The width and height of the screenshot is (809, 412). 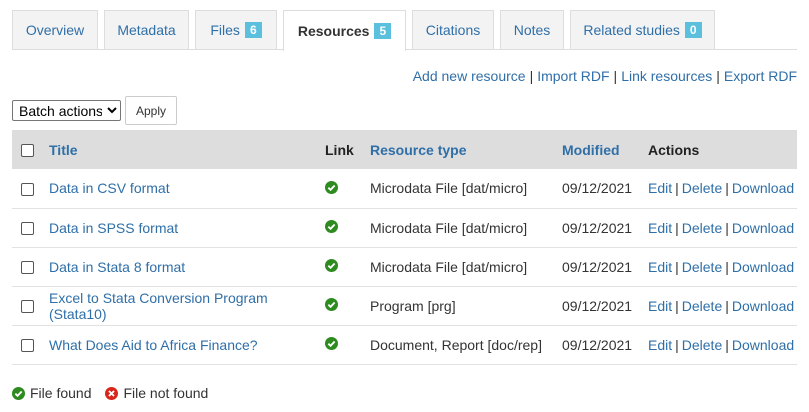 I want to click on title-cell: What Does Aid to Africa Finance?, so click(x=187, y=345).